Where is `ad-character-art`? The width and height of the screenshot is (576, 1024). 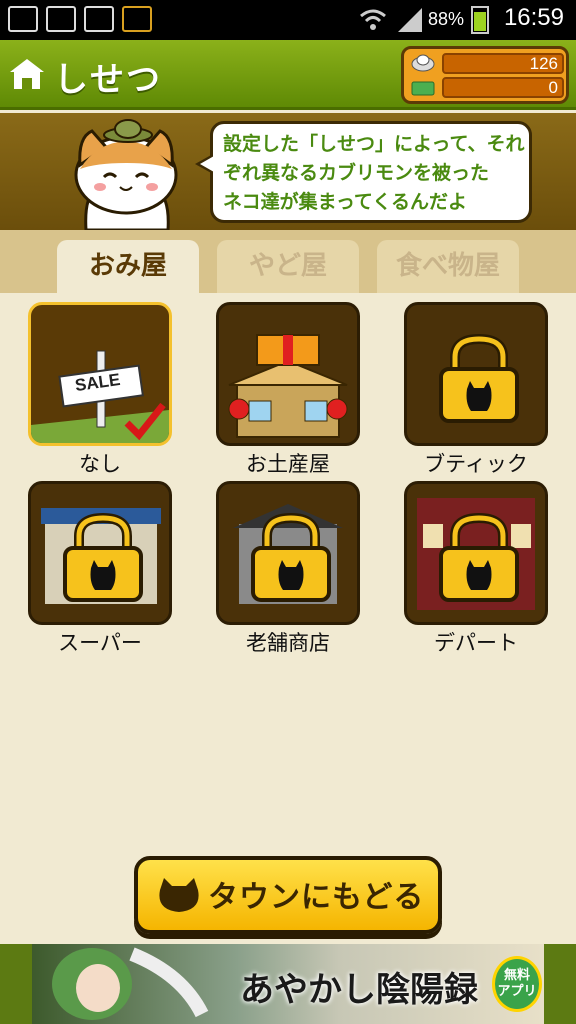 ad-character-art is located at coordinates (130, 983).